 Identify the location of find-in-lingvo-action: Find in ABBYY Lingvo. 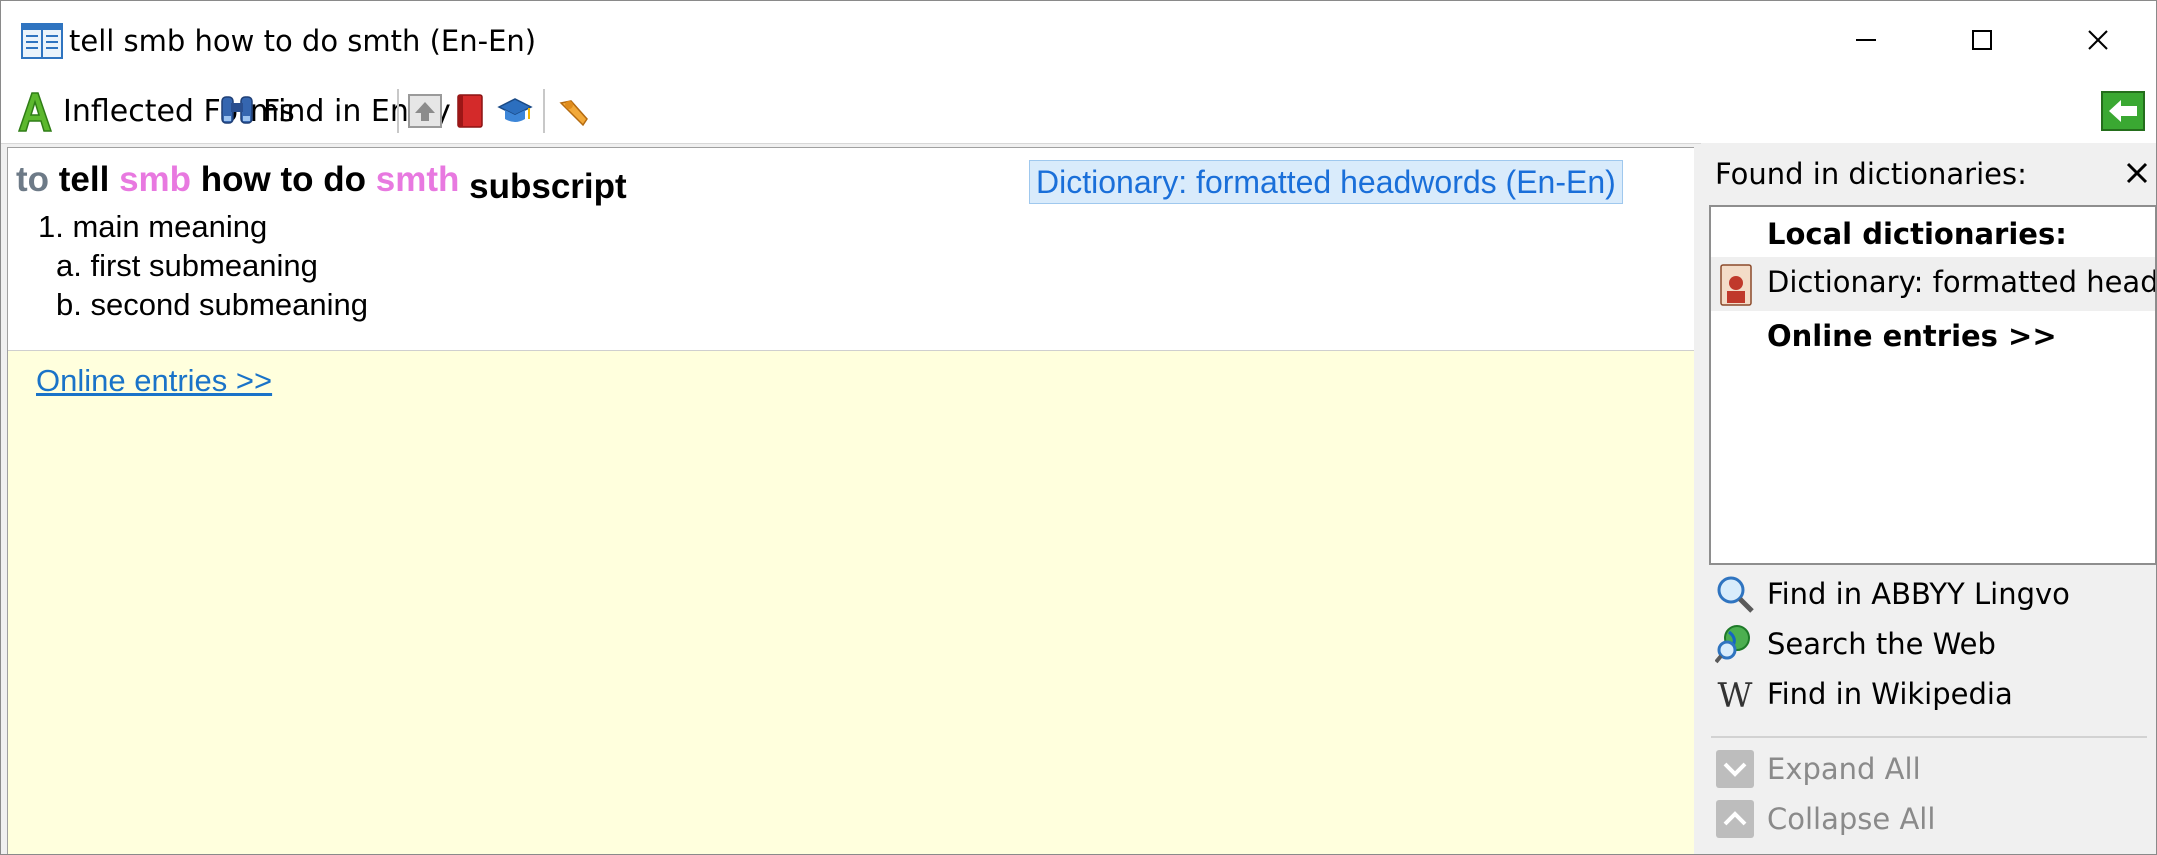
(1892, 594).